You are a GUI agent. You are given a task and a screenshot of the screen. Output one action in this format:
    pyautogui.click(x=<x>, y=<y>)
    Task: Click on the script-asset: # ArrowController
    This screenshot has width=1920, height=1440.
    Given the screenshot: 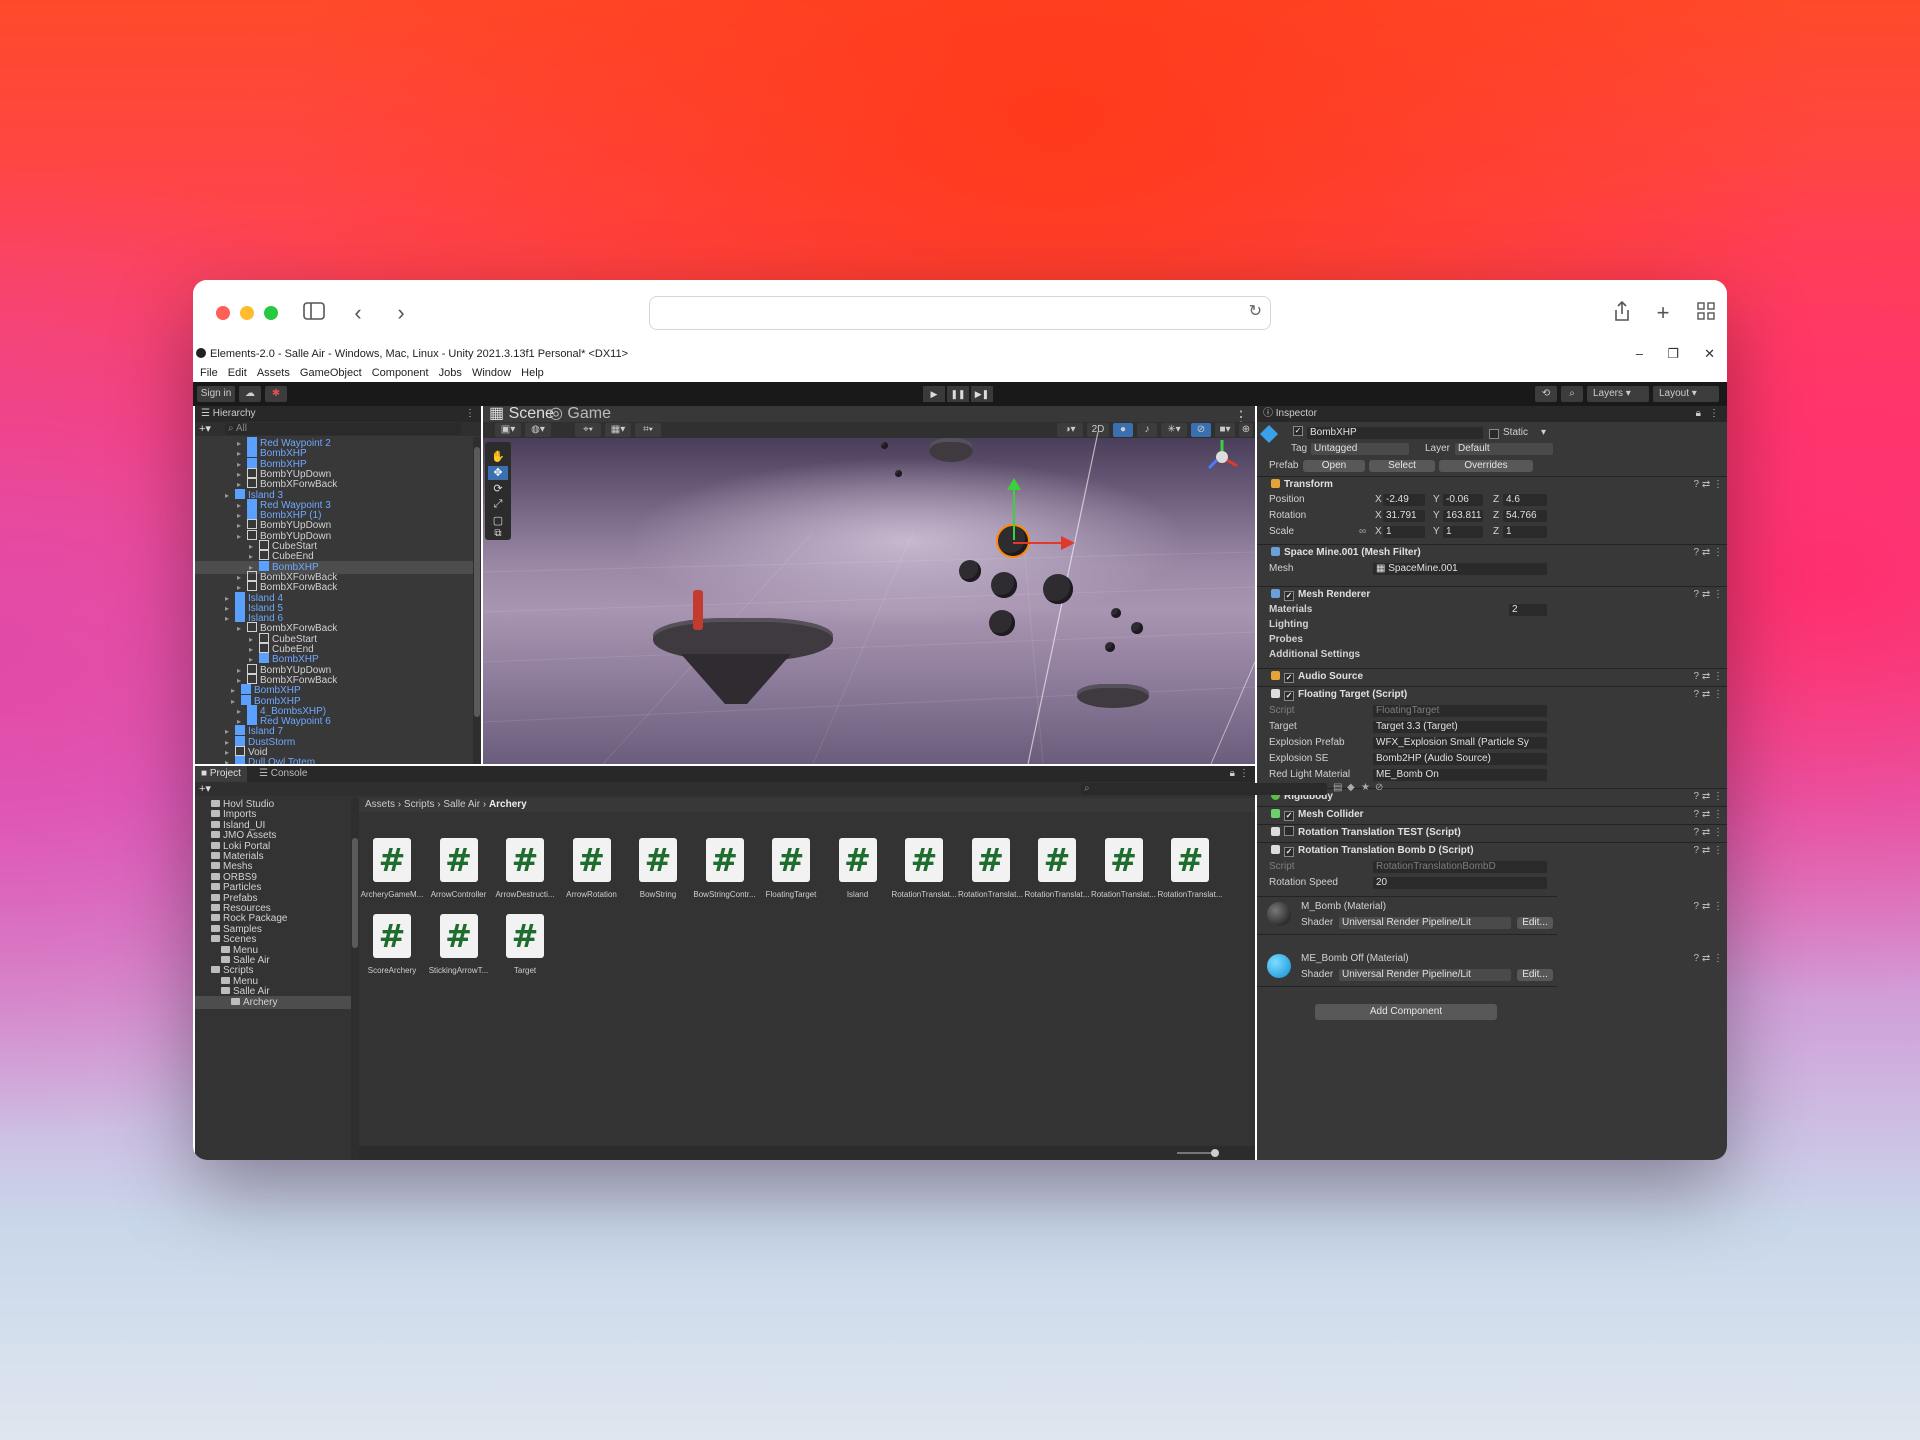 What is the action you would take?
    pyautogui.click(x=459, y=868)
    